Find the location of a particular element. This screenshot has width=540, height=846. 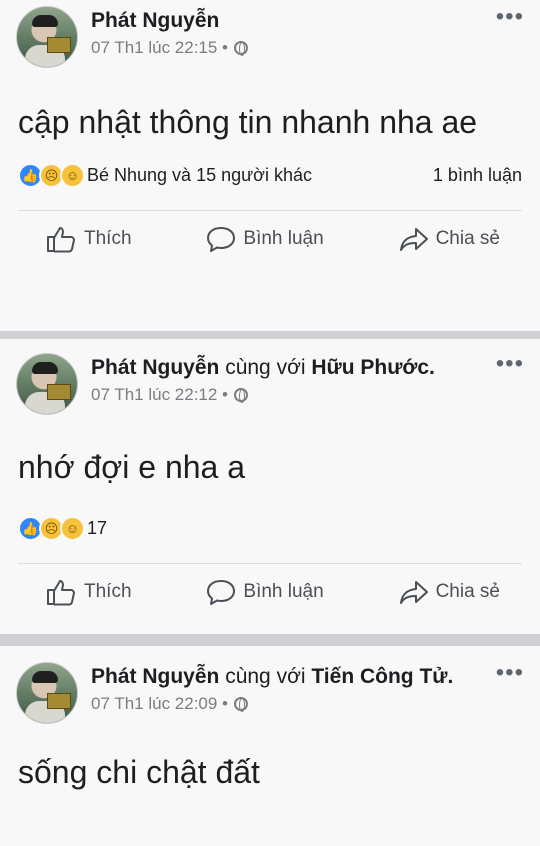

post-timestamp: 07 Th1 lúc 22:15 • is located at coordinates (289, 48).